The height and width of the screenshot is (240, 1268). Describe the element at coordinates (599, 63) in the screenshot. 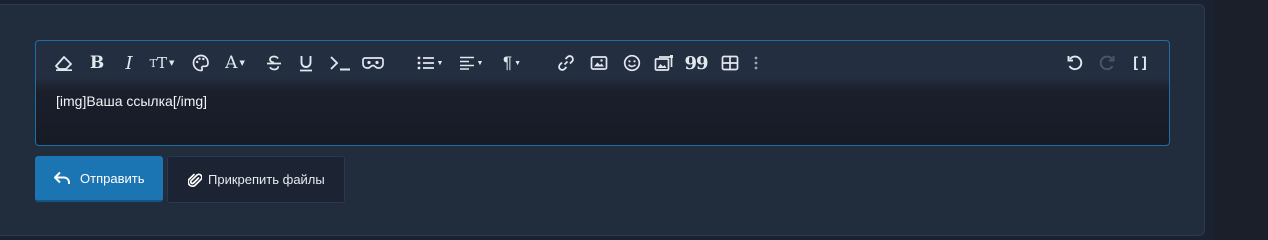

I see `image-icon` at that location.